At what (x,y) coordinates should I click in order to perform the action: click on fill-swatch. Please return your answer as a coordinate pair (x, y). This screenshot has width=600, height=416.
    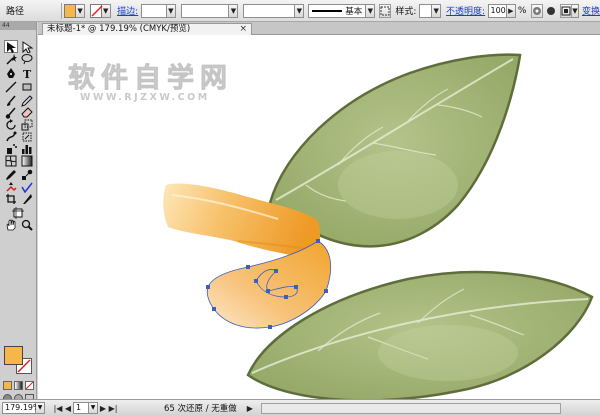
    Looking at the image, I should click on (13, 355).